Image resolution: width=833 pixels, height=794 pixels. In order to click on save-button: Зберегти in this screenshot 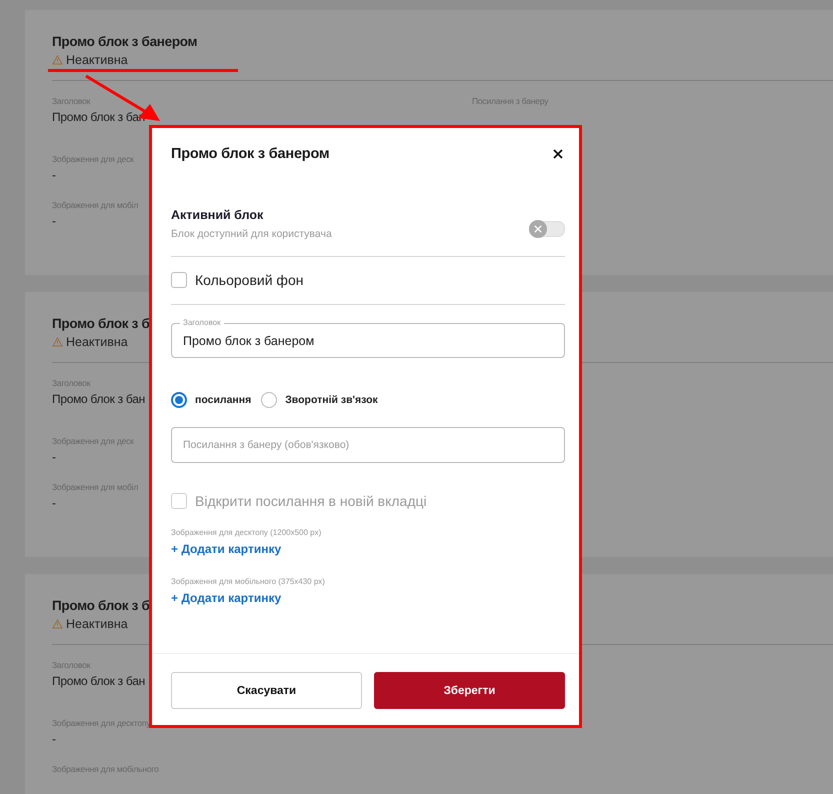, I will do `click(469, 690)`.